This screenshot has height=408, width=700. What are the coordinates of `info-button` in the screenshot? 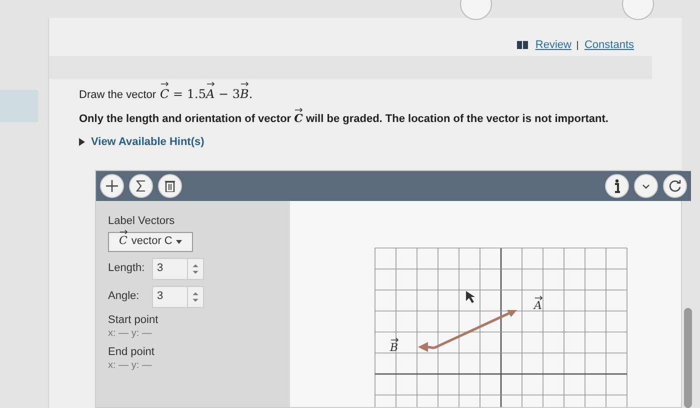 It's located at (617, 186).